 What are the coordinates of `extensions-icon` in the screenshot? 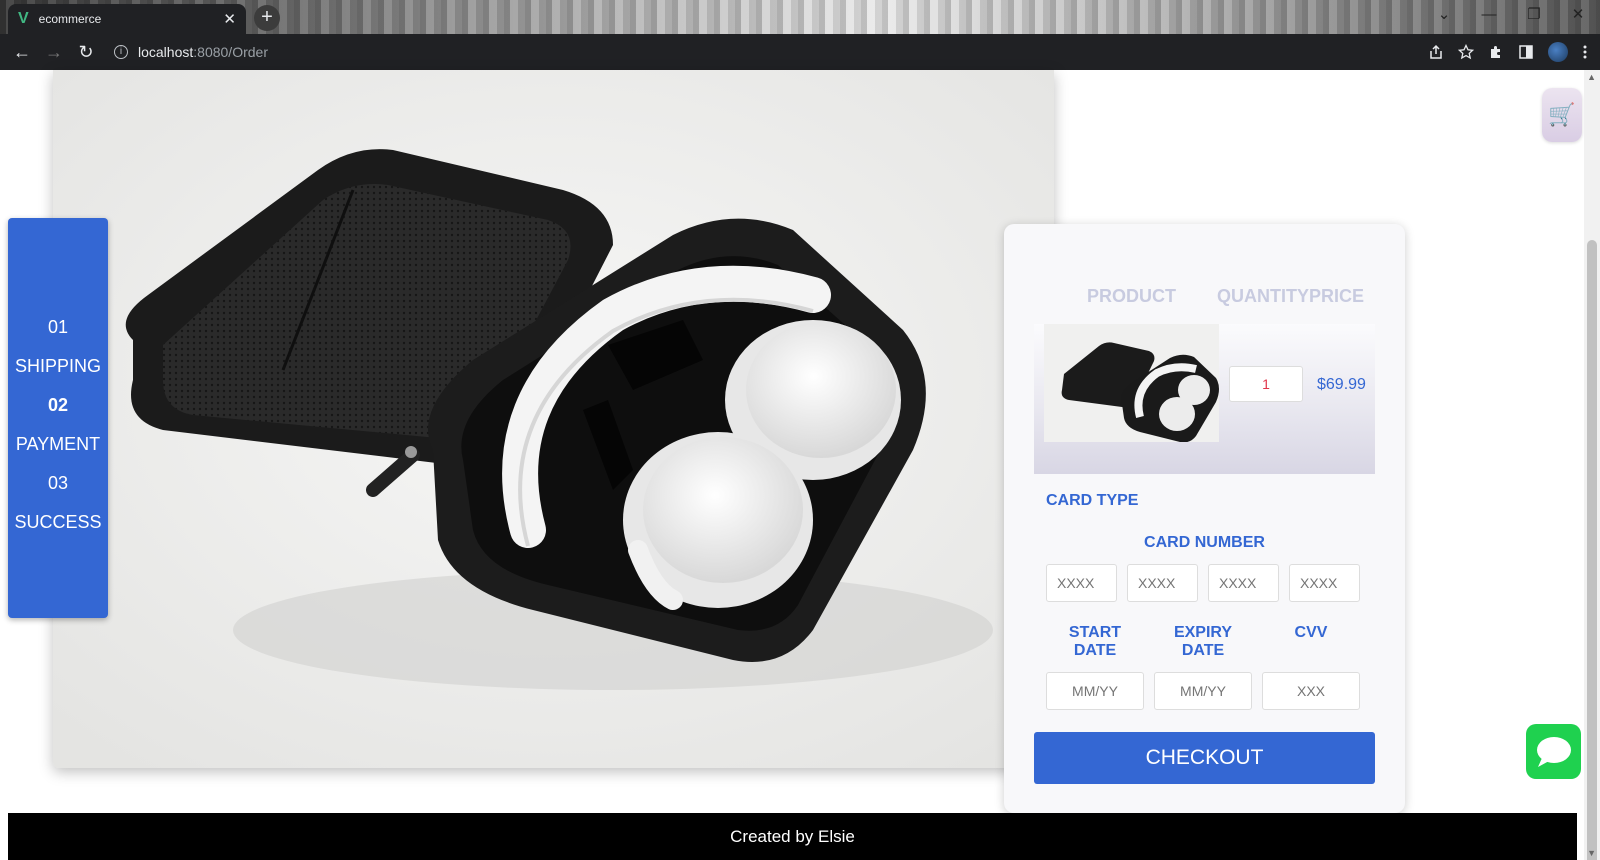 It's located at (1496, 52).